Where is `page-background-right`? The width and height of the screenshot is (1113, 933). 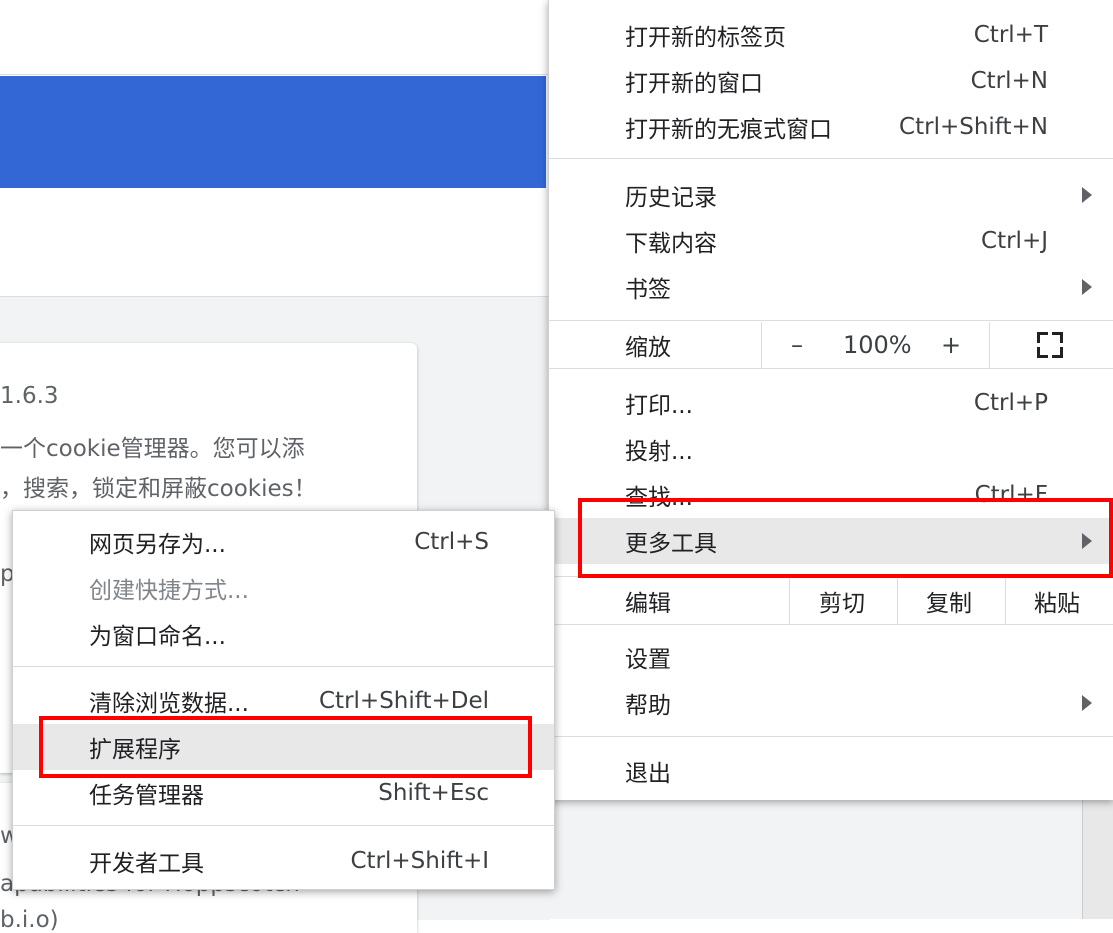
page-background-right is located at coordinates (816, 859).